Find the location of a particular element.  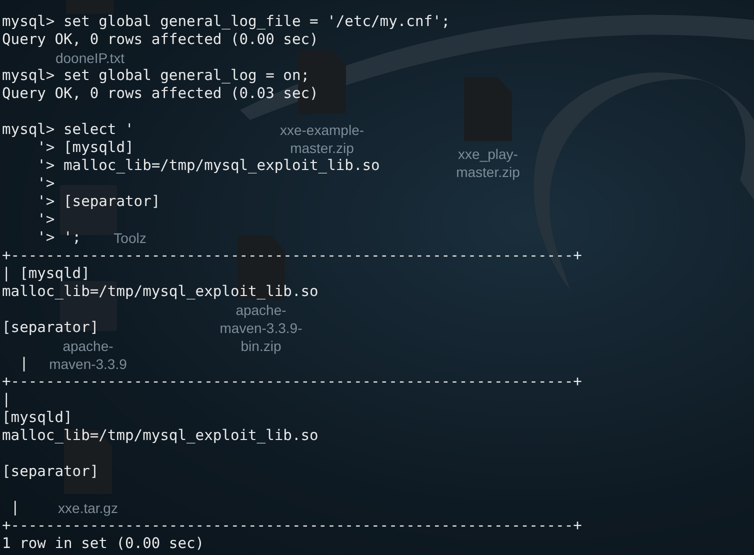

terminal-line: 1 row in set (0.00 sec) is located at coordinates (103, 544).